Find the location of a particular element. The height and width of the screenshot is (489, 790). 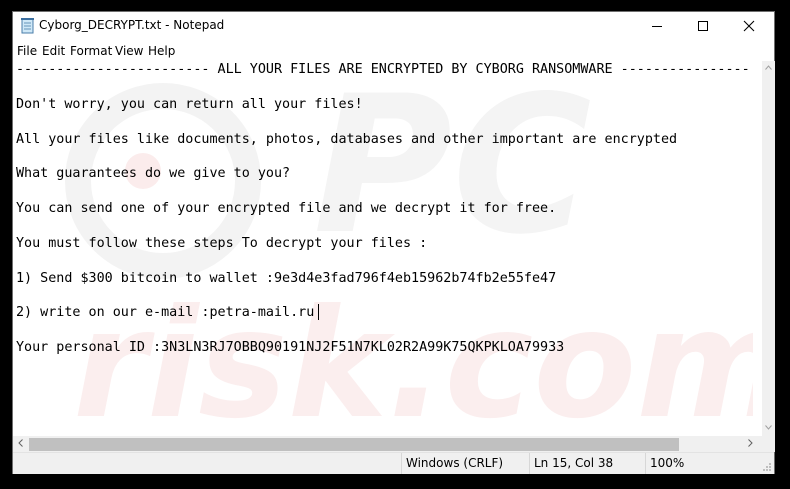

horizontal-scrollbar is located at coordinates (387, 444).